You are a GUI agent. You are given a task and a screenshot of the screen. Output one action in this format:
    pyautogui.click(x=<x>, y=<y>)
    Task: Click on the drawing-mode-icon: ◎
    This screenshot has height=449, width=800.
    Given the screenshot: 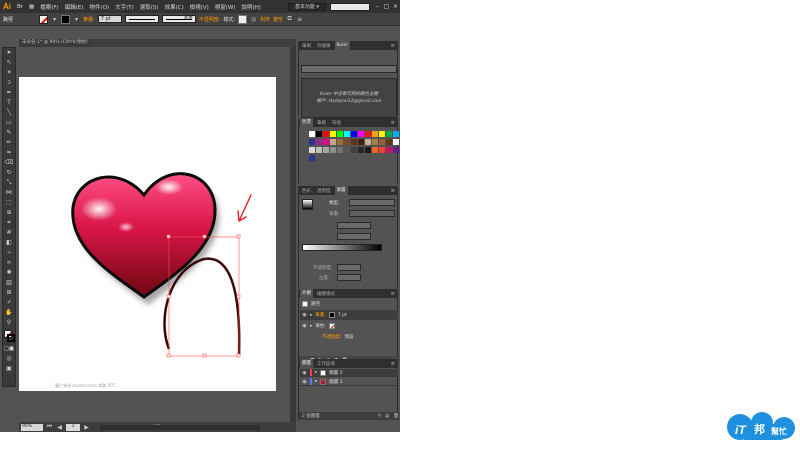 What is the action you would take?
    pyautogui.click(x=9, y=359)
    